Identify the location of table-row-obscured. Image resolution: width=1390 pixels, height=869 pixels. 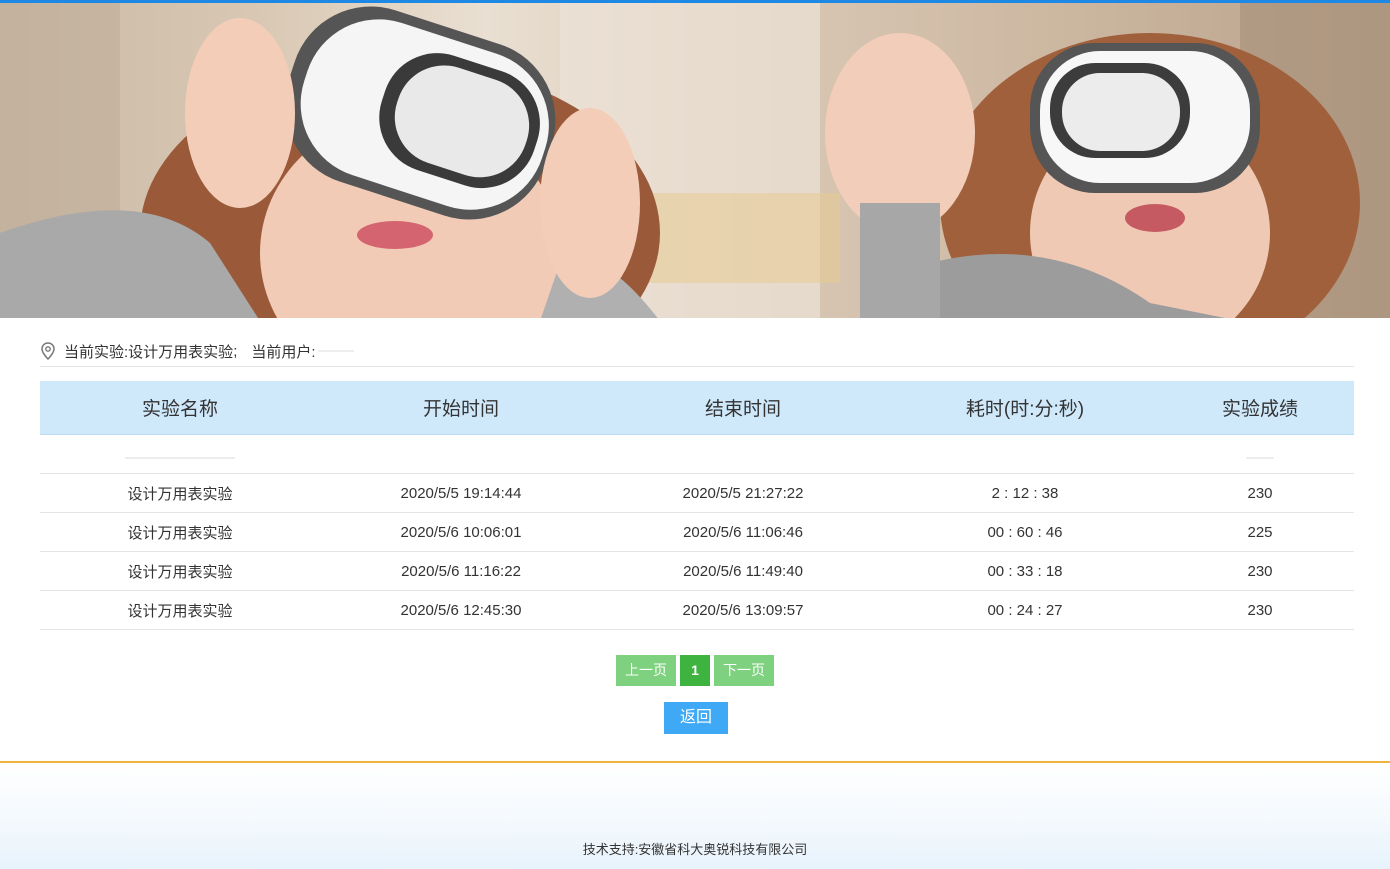
(697, 454).